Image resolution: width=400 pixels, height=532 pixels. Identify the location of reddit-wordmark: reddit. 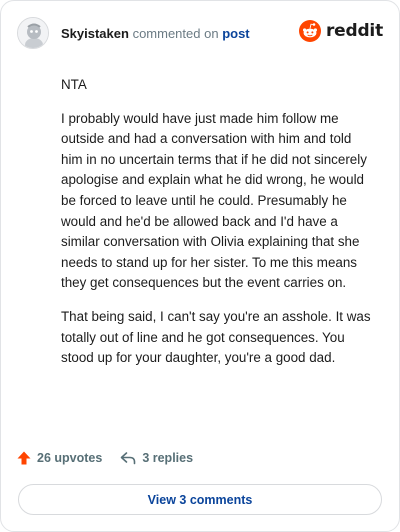
(354, 31).